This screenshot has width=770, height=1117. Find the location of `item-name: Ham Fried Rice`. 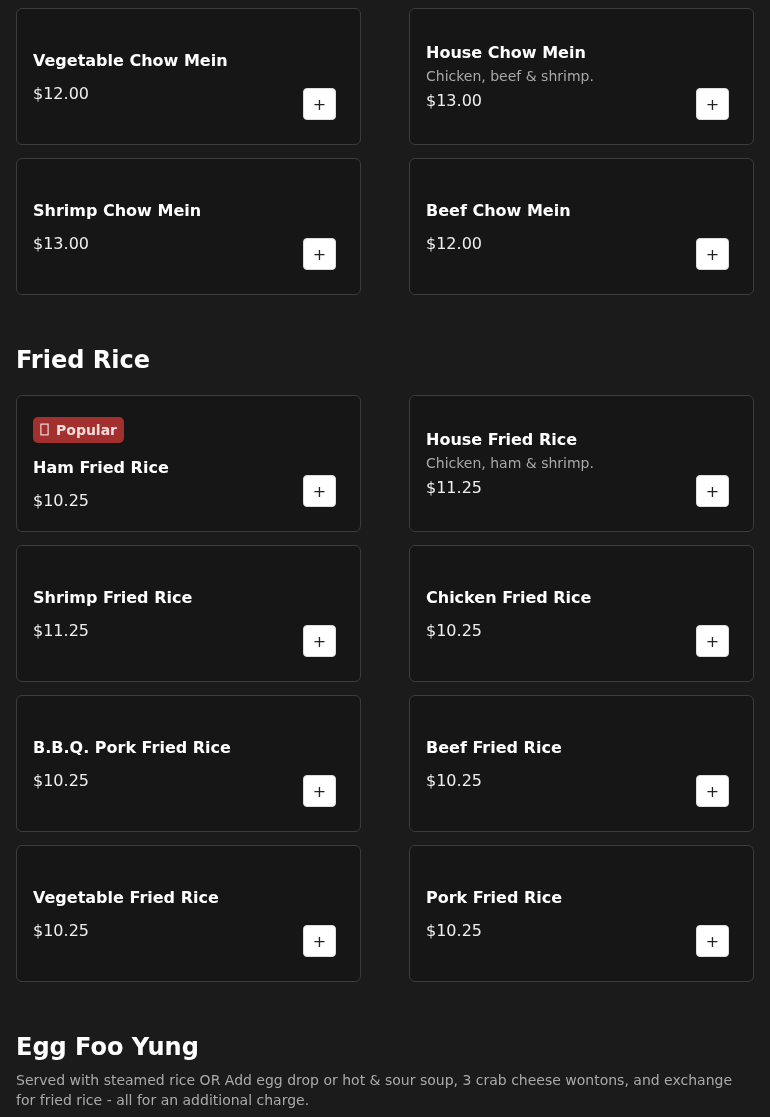

item-name: Ham Fried Rice is located at coordinates (101, 467).